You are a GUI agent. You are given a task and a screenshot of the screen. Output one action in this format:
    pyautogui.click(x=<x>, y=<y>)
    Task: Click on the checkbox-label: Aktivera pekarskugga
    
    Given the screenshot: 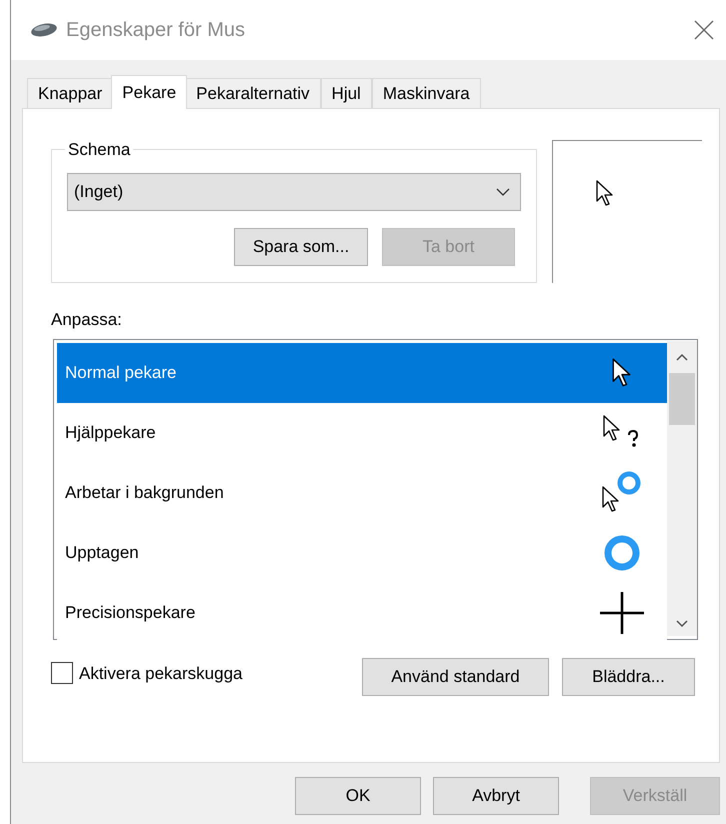 What is the action you would take?
    pyautogui.click(x=160, y=673)
    